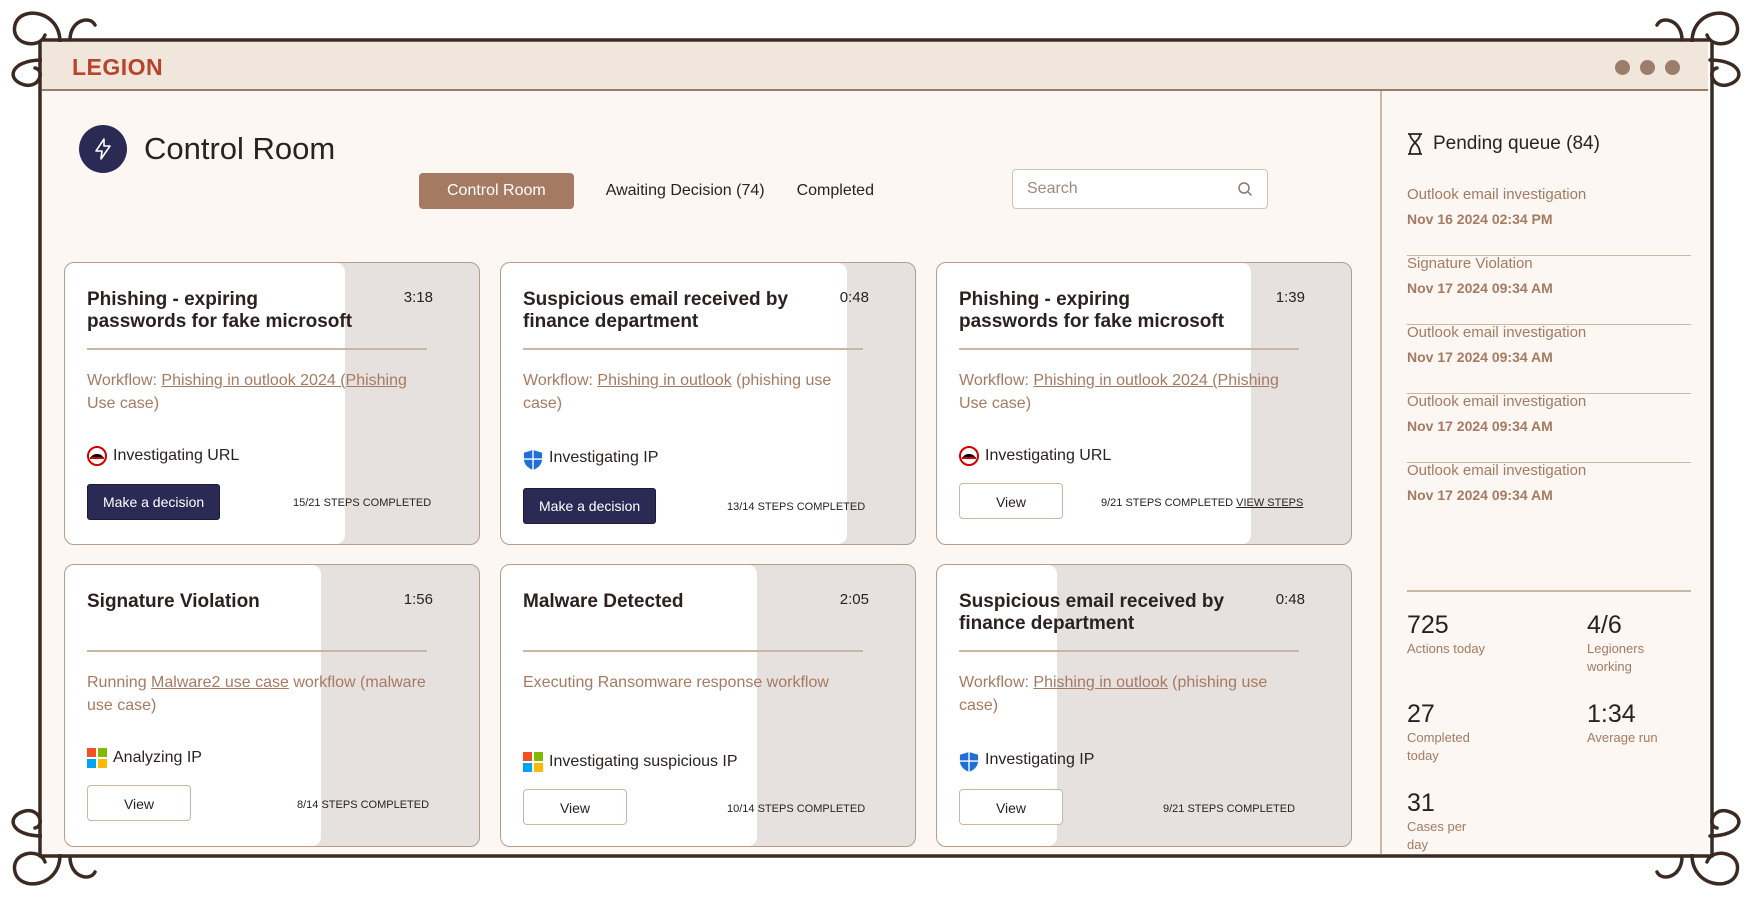 Image resolution: width=1752 pixels, height=897 pixels. Describe the element at coordinates (1616, 657) in the screenshot. I see `stat-label: Legioners working` at that location.